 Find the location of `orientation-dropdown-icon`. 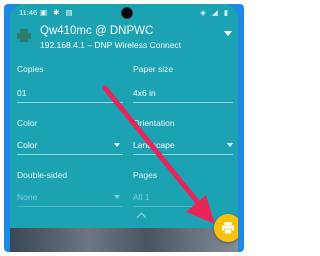

orientation-dropdown-icon is located at coordinates (230, 145).